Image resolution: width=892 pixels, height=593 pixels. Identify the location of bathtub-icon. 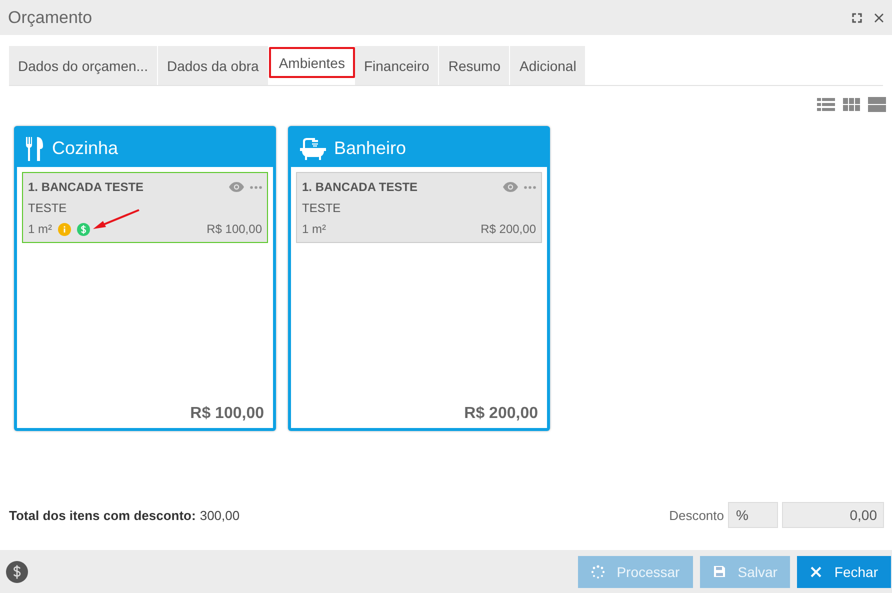
(313, 149).